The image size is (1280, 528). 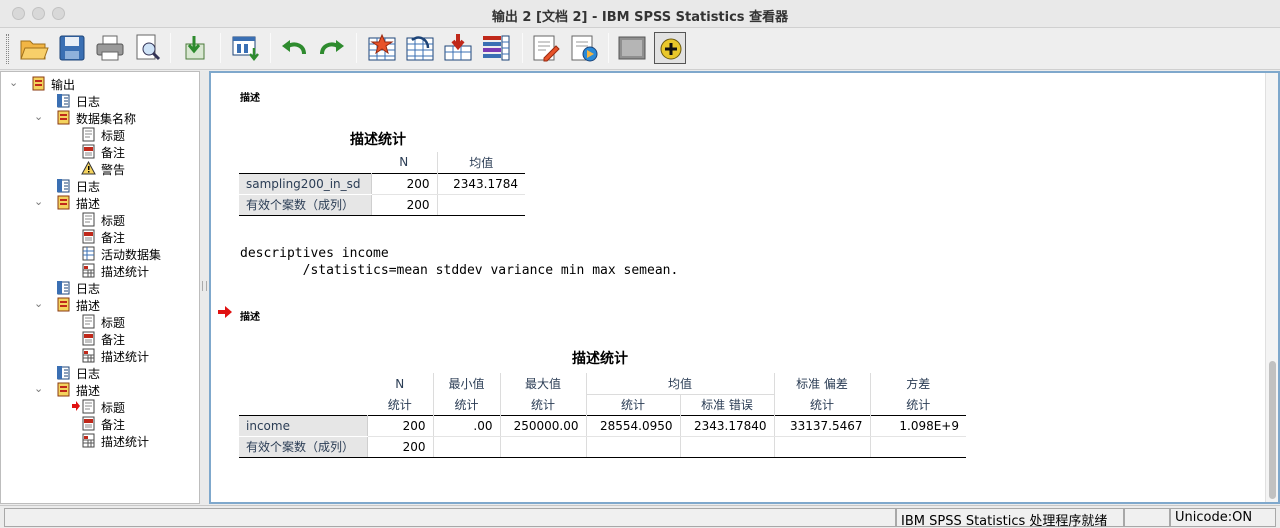 What do you see at coordinates (727, 404) in the screenshot?
I see `sub-header: 标准 错误` at bounding box center [727, 404].